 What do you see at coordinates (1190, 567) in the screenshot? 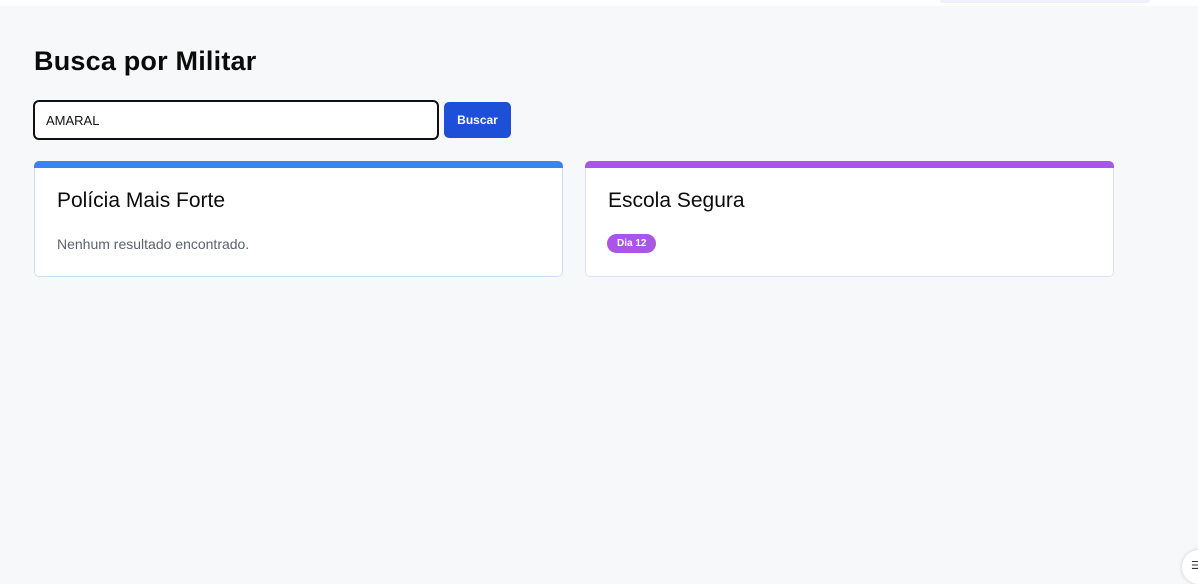
I see `corner-widget-button: ☰` at bounding box center [1190, 567].